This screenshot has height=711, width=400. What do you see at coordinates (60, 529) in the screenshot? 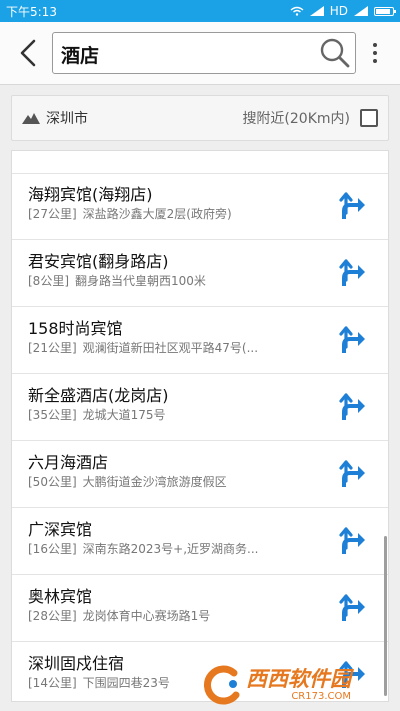
I see `result-name: 广深宾馆` at bounding box center [60, 529].